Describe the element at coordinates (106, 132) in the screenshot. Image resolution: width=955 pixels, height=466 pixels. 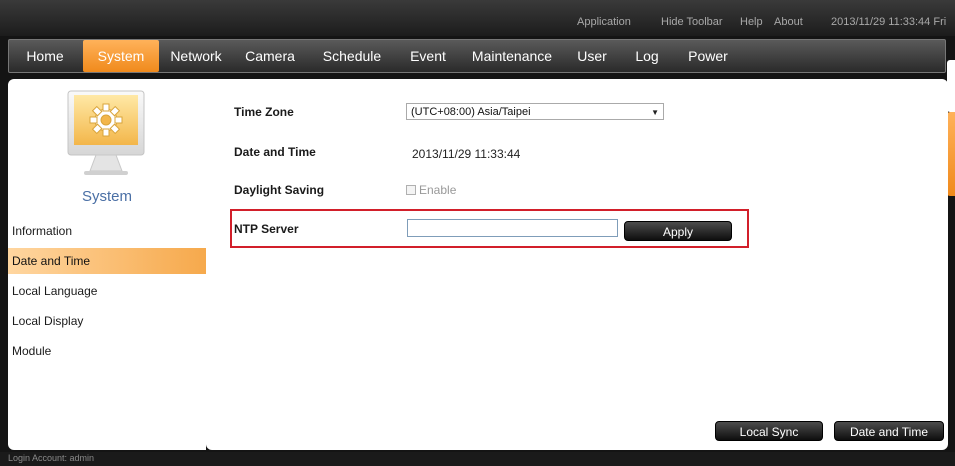
I see `monitor-gear-icon` at that location.